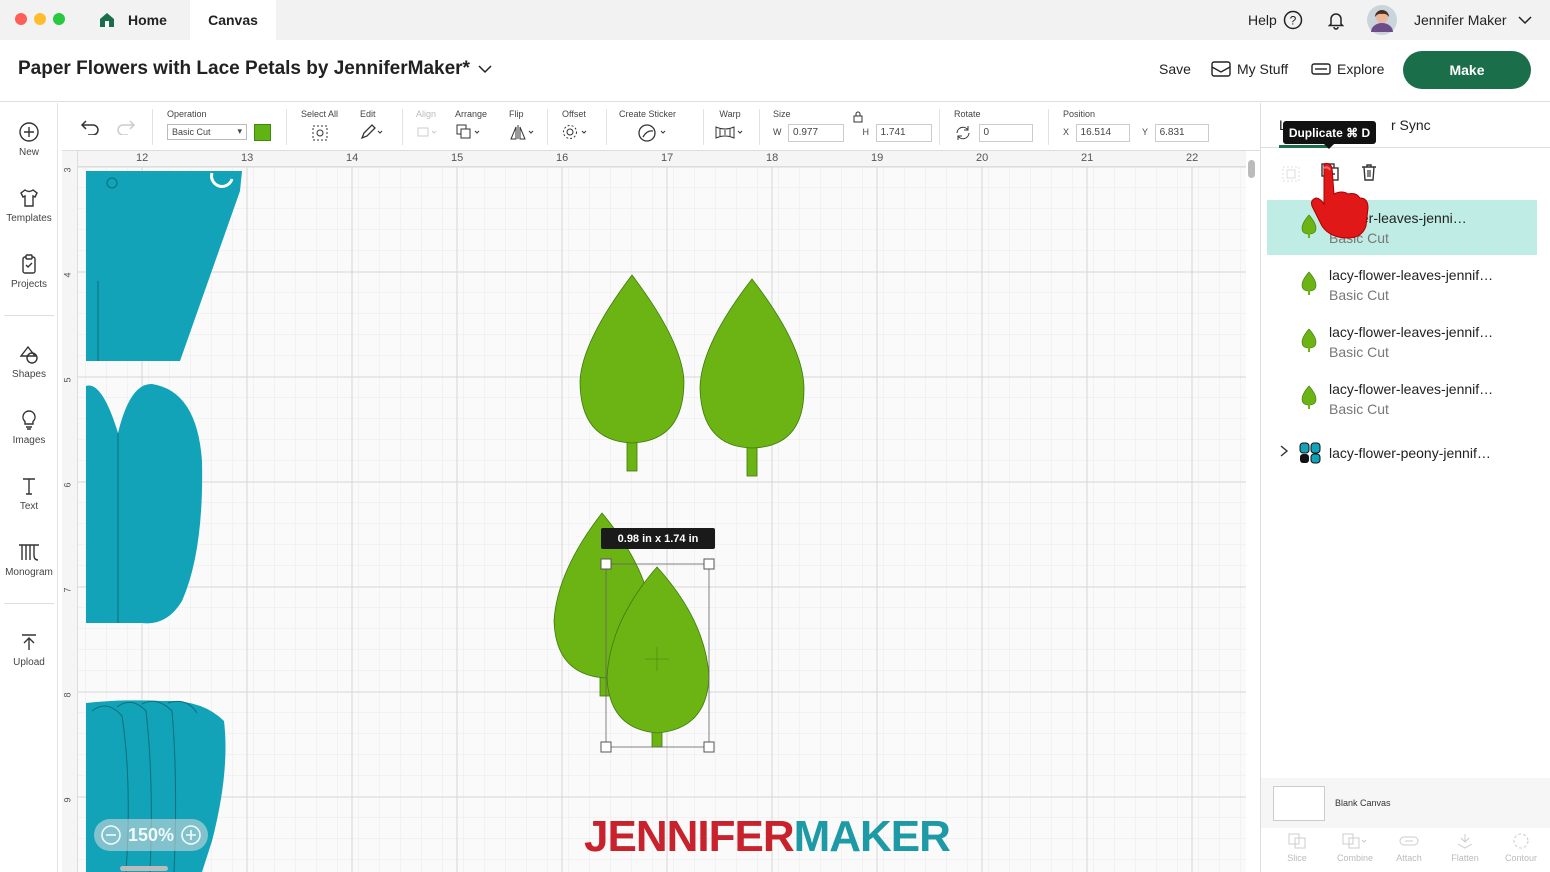 This screenshot has width=1550, height=872. What do you see at coordinates (903, 133) in the screenshot?
I see `height-input: 1.741` at bounding box center [903, 133].